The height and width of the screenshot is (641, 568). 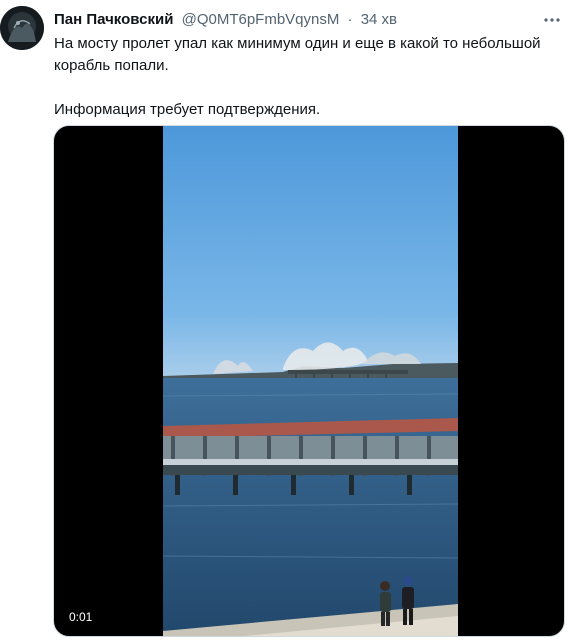 What do you see at coordinates (379, 19) in the screenshot?
I see `tweet-time: 34 хв` at bounding box center [379, 19].